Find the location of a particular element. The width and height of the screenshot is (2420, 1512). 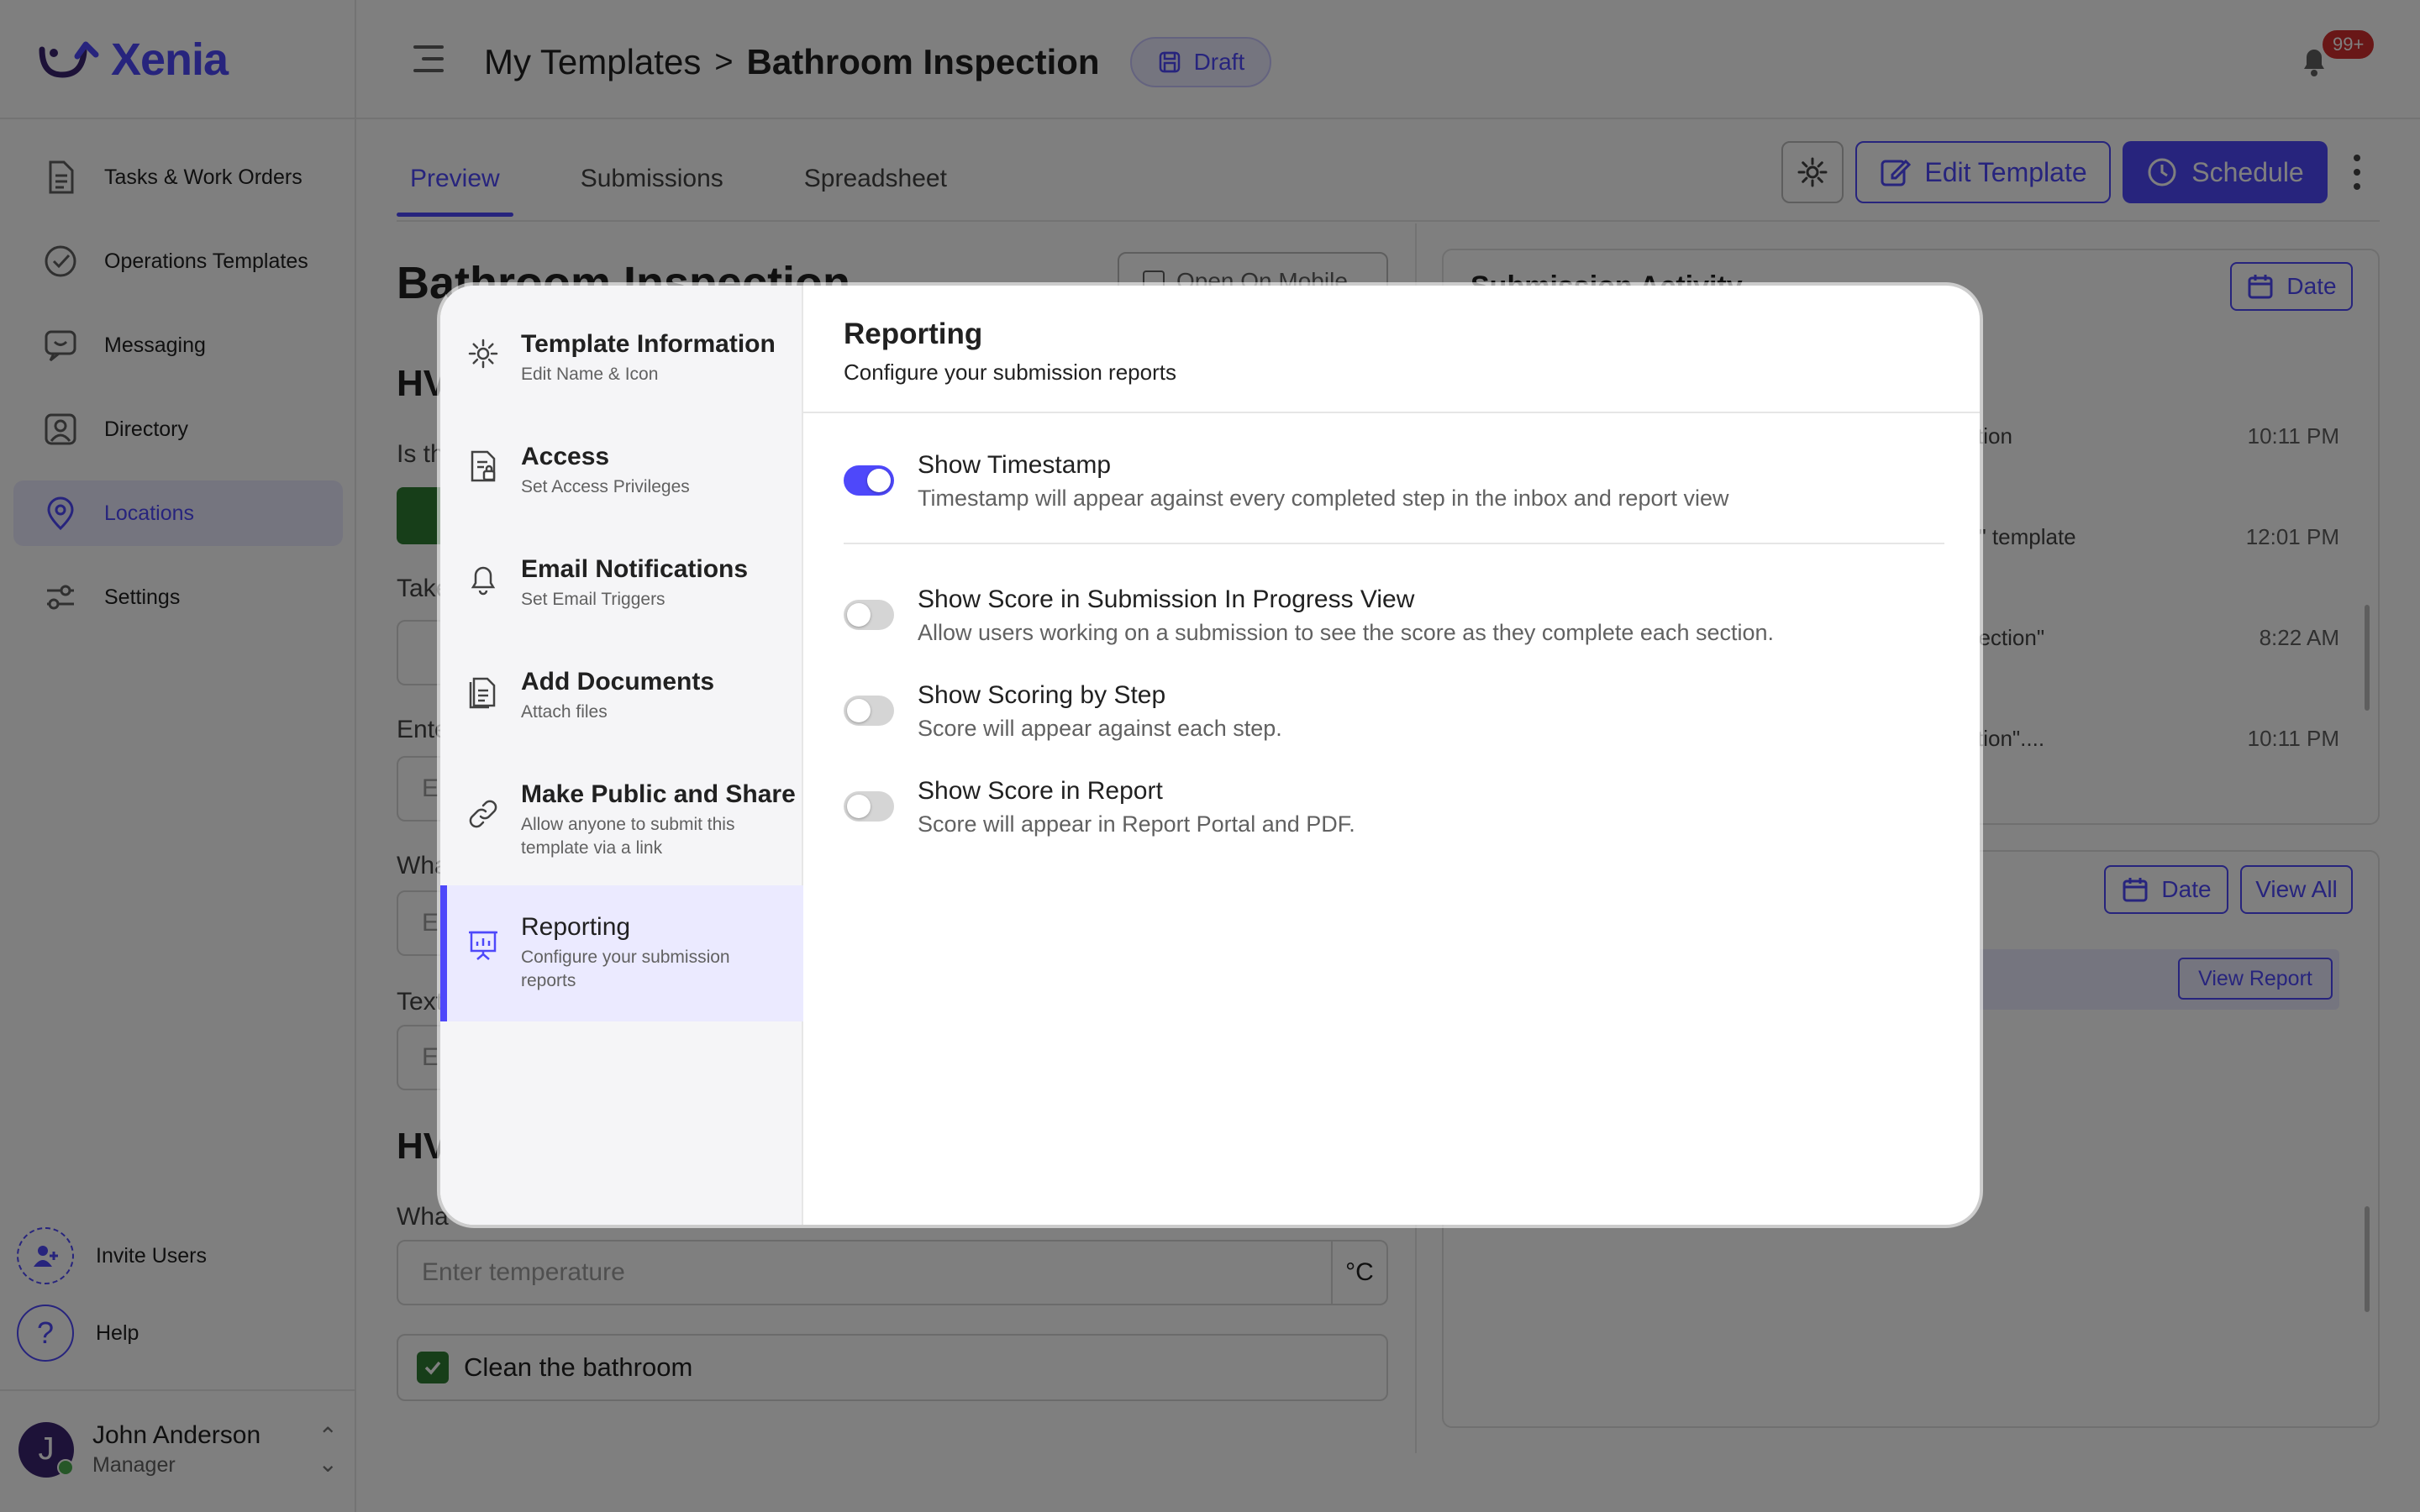

access-document-icon is located at coordinates (483, 466).